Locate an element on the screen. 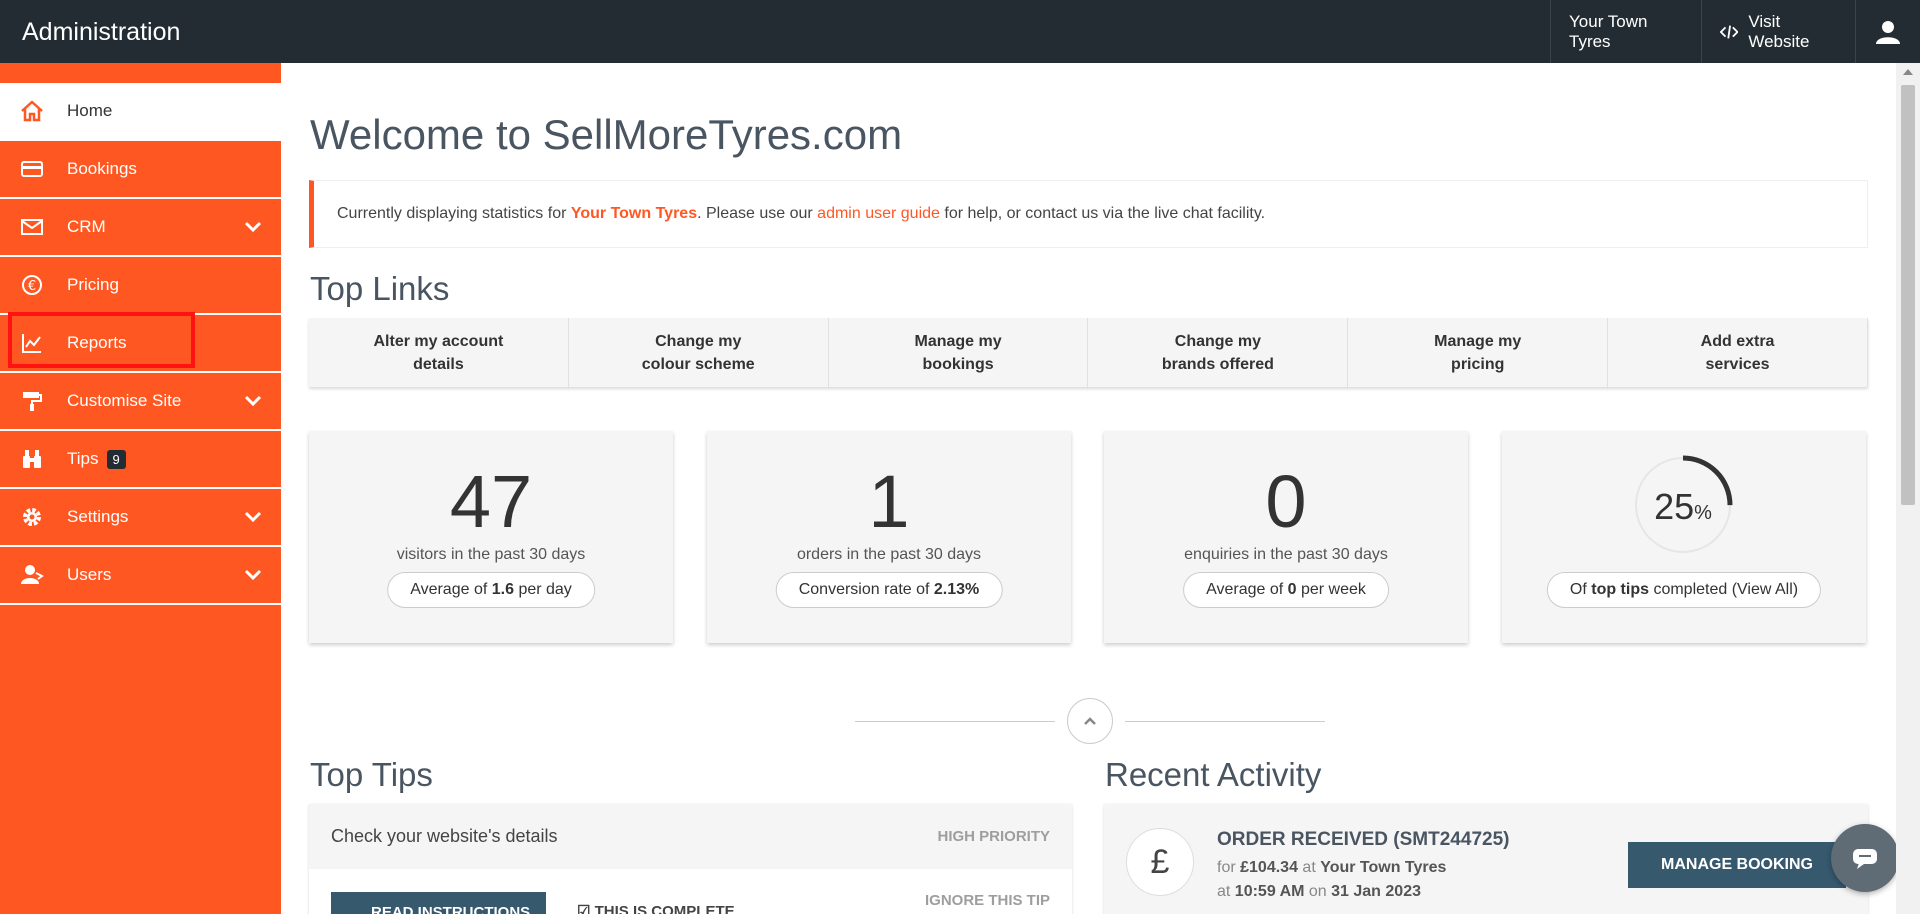  sidebar-item-label: CRM is located at coordinates (86, 226).